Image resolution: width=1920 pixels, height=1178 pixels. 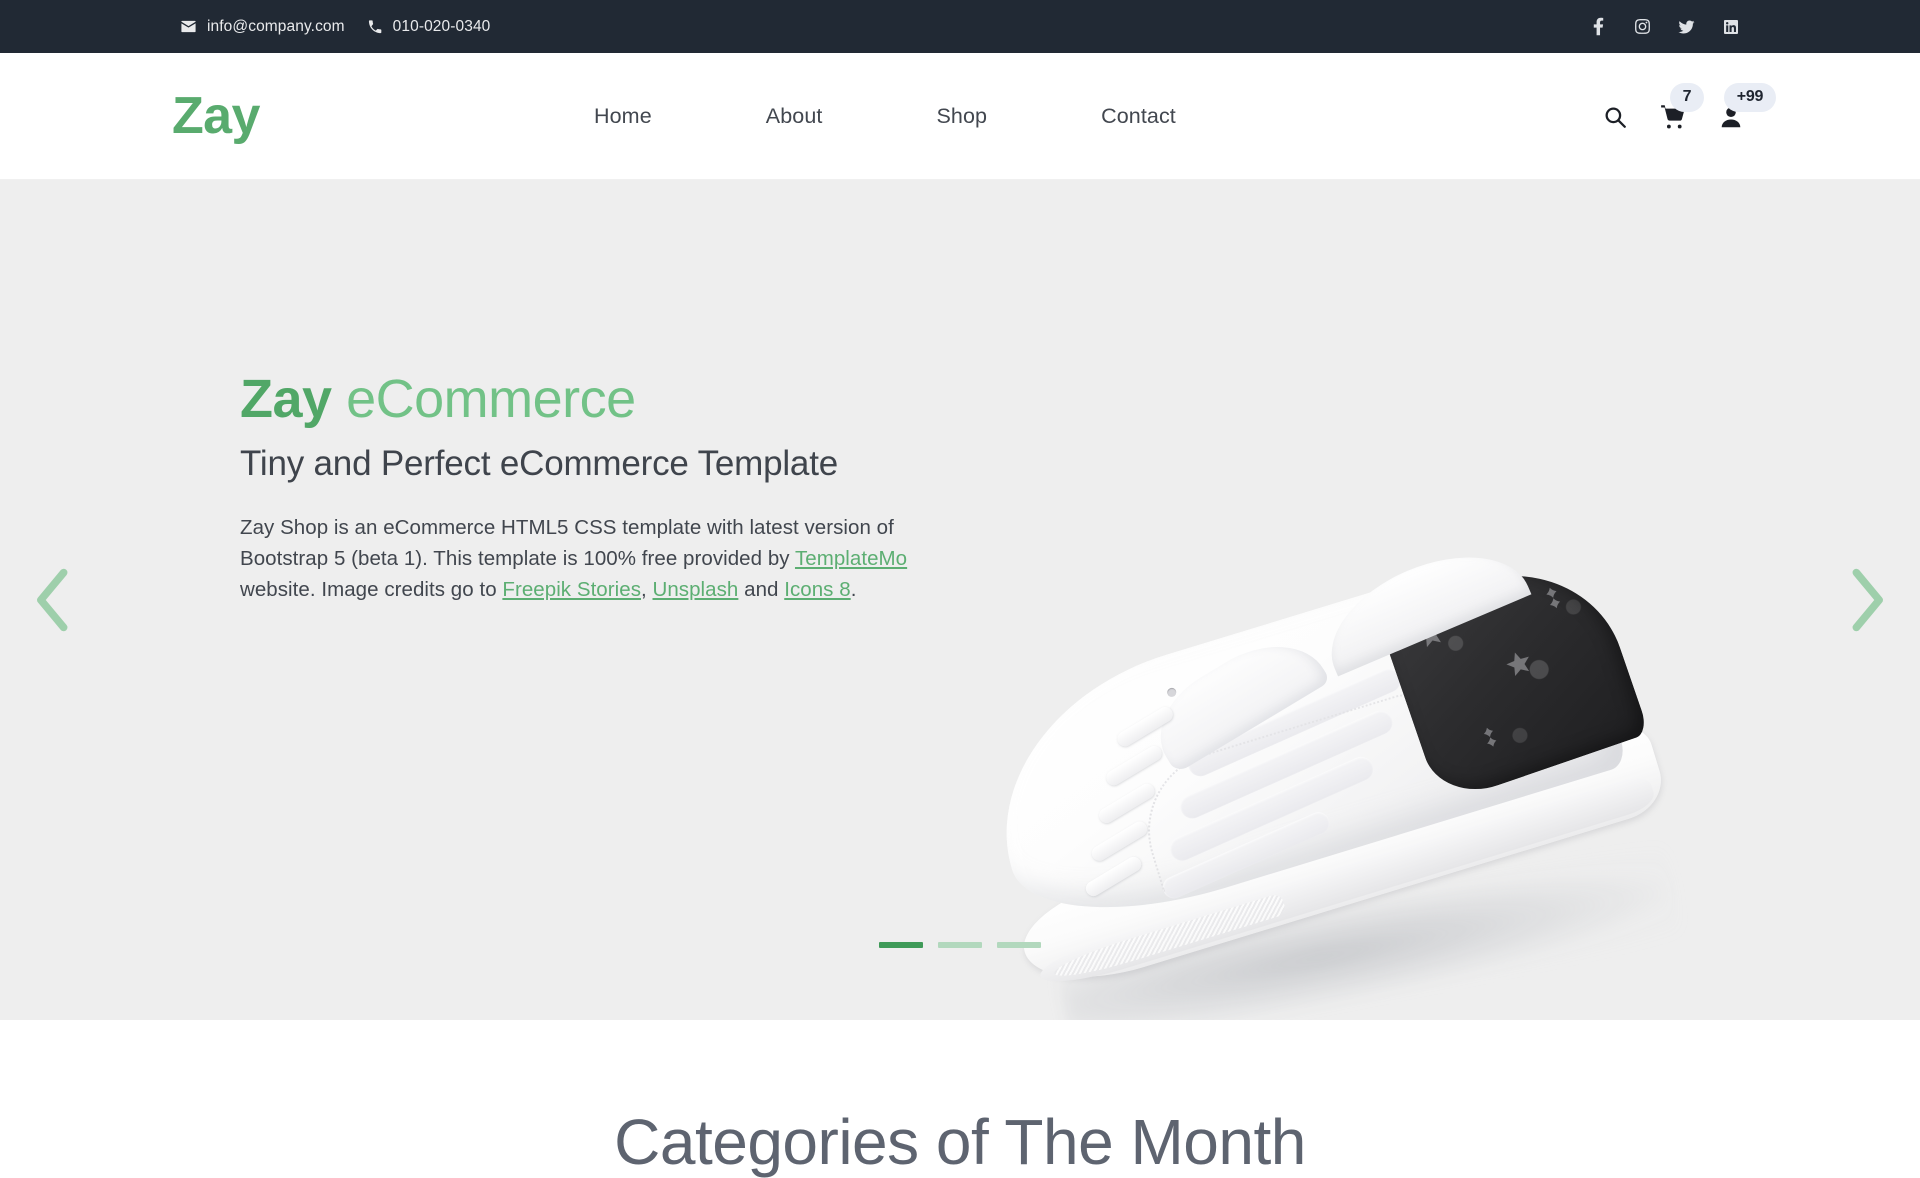 What do you see at coordinates (1750, 97) in the screenshot?
I see `notification-count-badge: +99` at bounding box center [1750, 97].